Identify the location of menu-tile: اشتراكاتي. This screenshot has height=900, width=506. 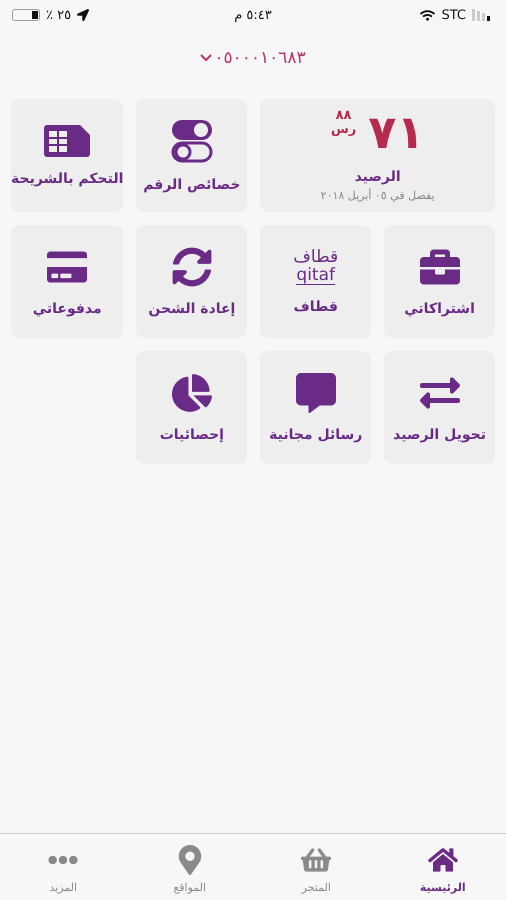
(439, 281).